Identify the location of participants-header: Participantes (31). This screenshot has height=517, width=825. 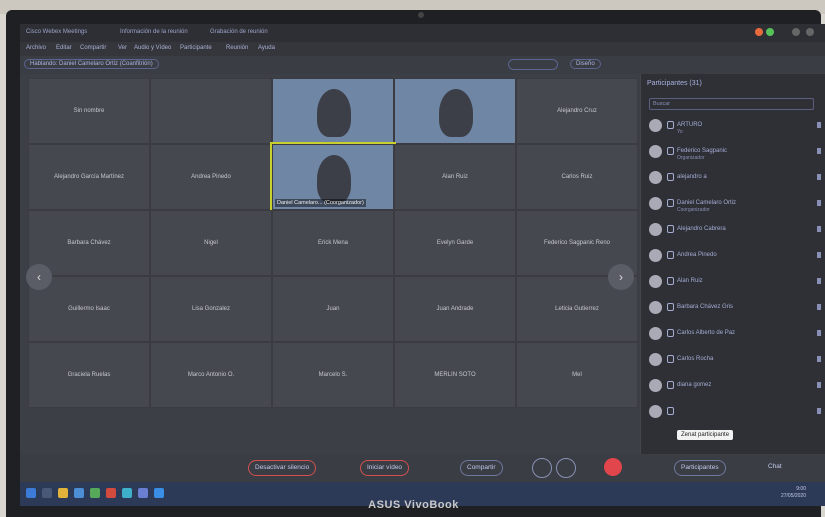
(674, 83).